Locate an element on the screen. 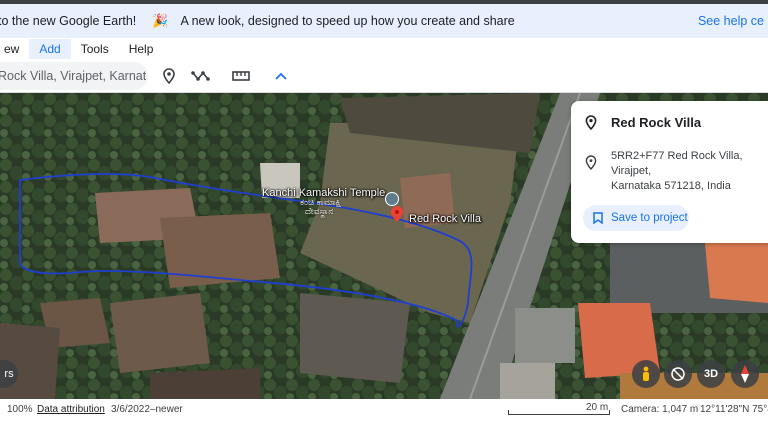  pegman-button is located at coordinates (646, 374).